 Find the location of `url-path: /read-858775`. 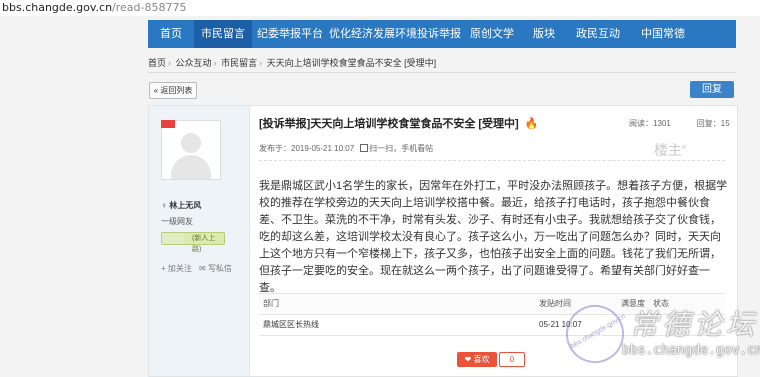

url-path: /read-858775 is located at coordinates (149, 7).